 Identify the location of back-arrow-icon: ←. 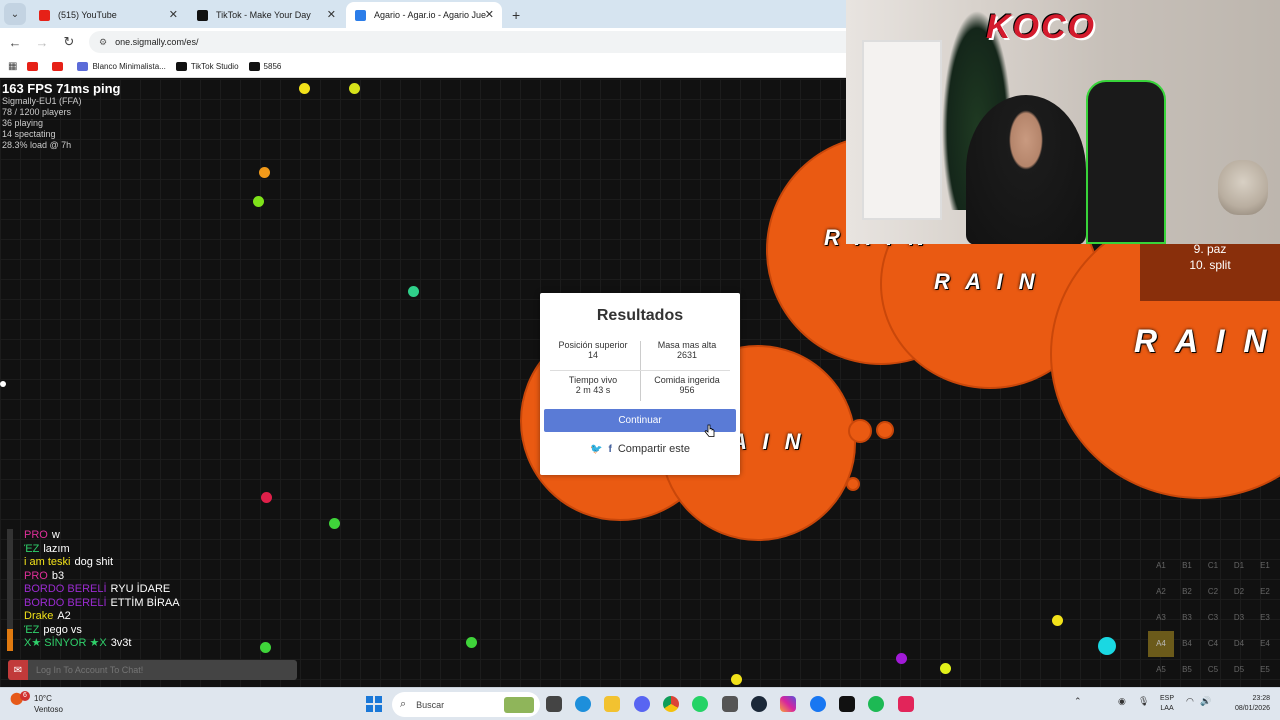
(15, 42).